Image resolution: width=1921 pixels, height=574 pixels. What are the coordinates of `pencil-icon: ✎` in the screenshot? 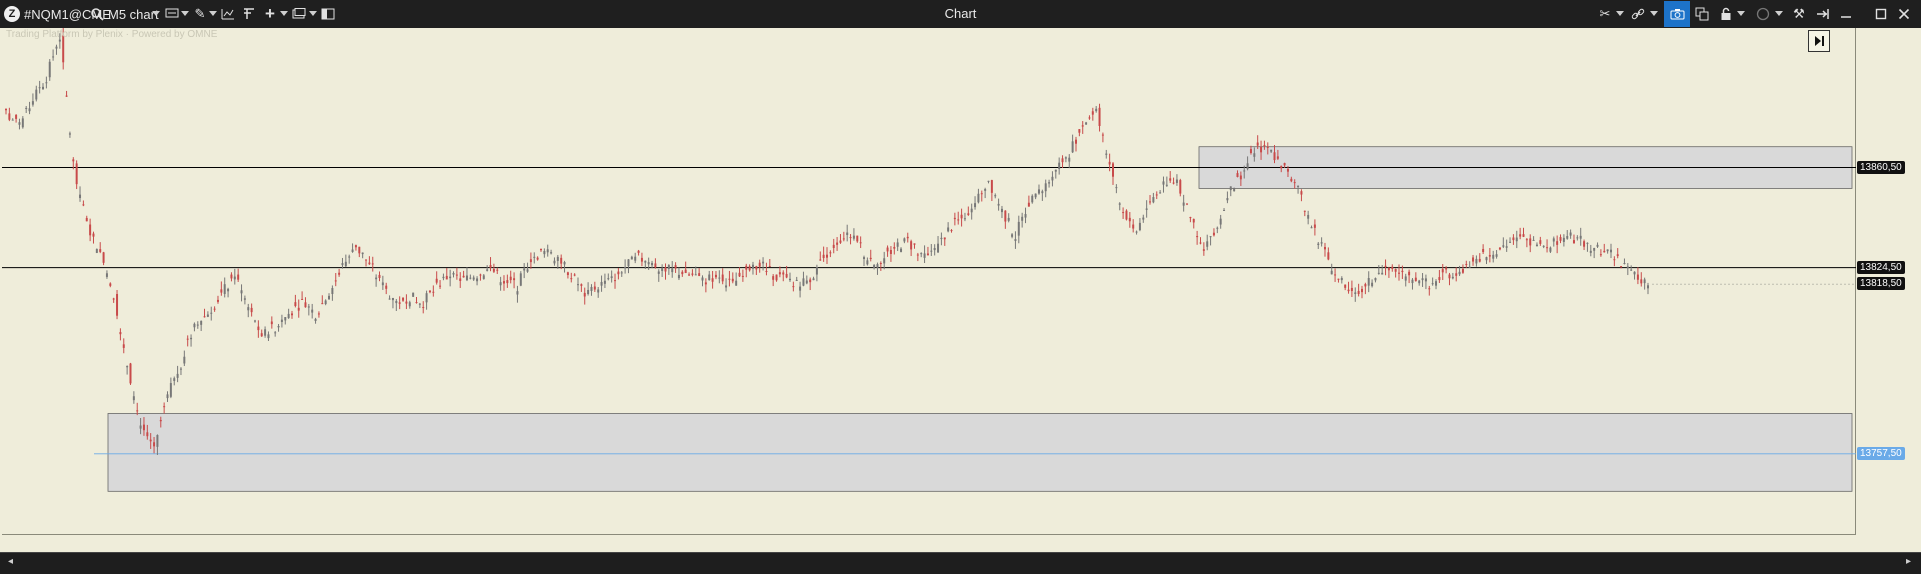 It's located at (200, 14).